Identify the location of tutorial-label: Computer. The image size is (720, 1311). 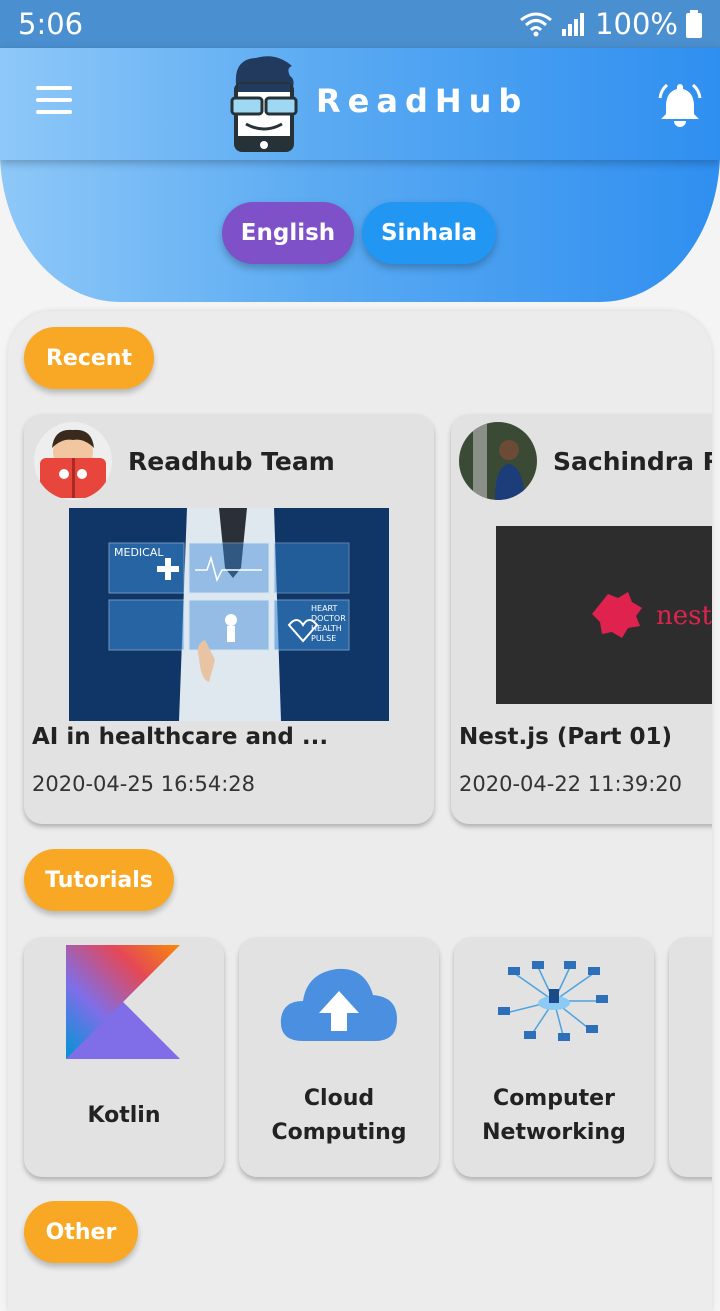
(554, 1098).